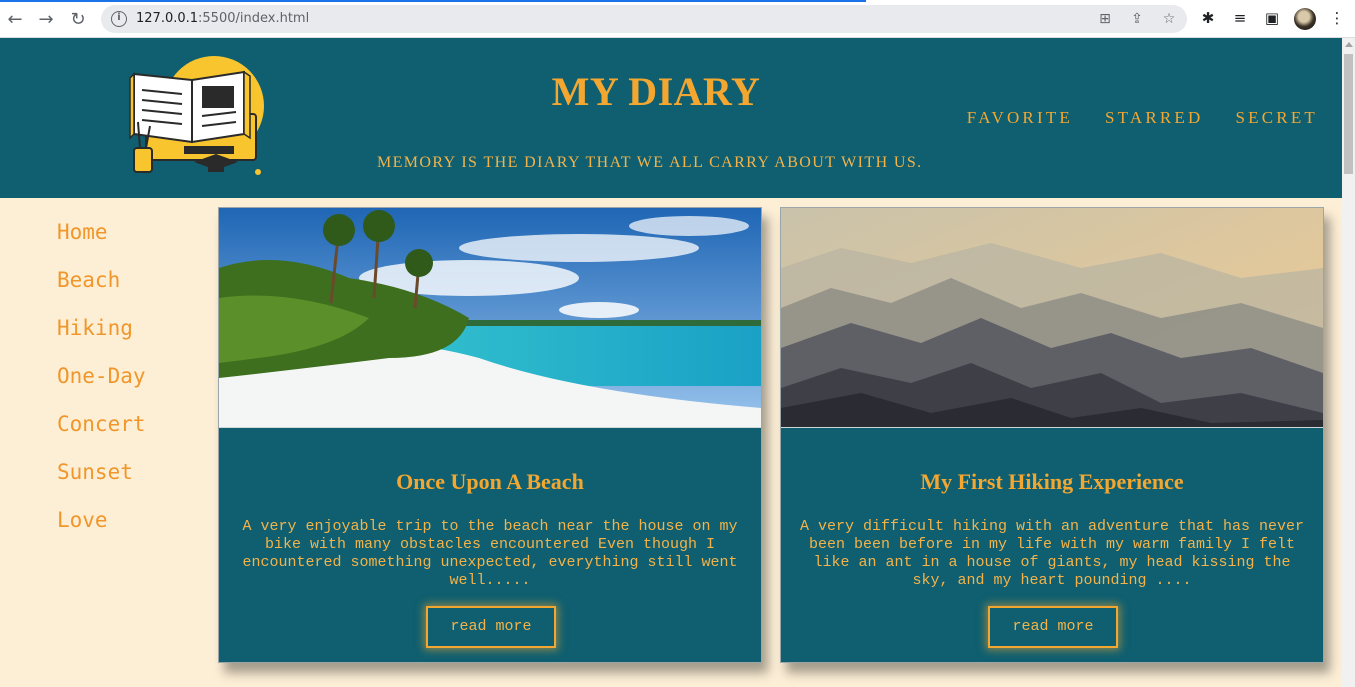 Image resolution: width=1355 pixels, height=687 pixels. I want to click on media-control-icon: ≡, so click(1240, 18).